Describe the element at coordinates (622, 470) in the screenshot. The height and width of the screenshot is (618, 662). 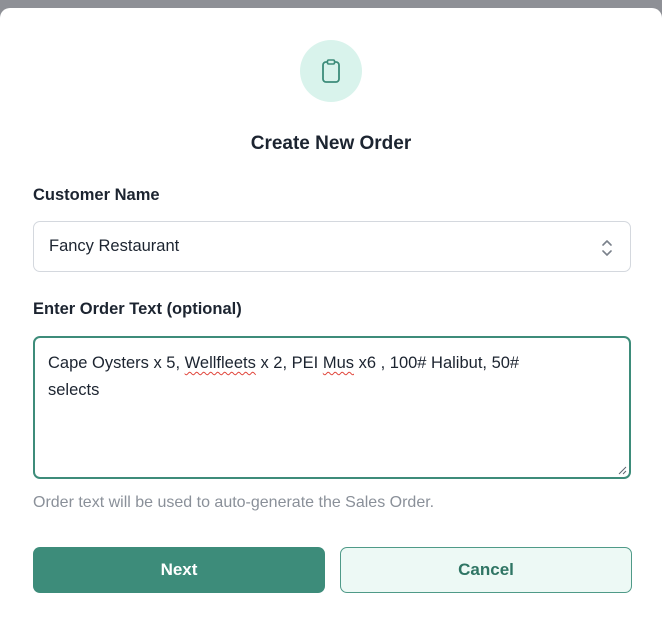
I see `resize-grip-icon` at that location.